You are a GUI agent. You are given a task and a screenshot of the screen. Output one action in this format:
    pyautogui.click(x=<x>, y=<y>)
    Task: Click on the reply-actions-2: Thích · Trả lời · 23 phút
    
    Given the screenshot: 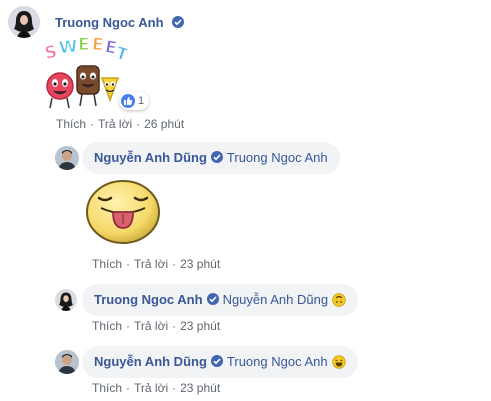 What is the action you would take?
    pyautogui.click(x=156, y=326)
    